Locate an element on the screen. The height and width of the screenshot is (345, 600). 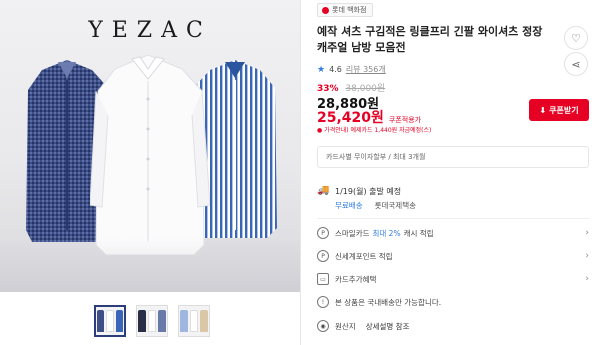
coupon-button-label: 쿠폰받기 is located at coordinates (564, 110).